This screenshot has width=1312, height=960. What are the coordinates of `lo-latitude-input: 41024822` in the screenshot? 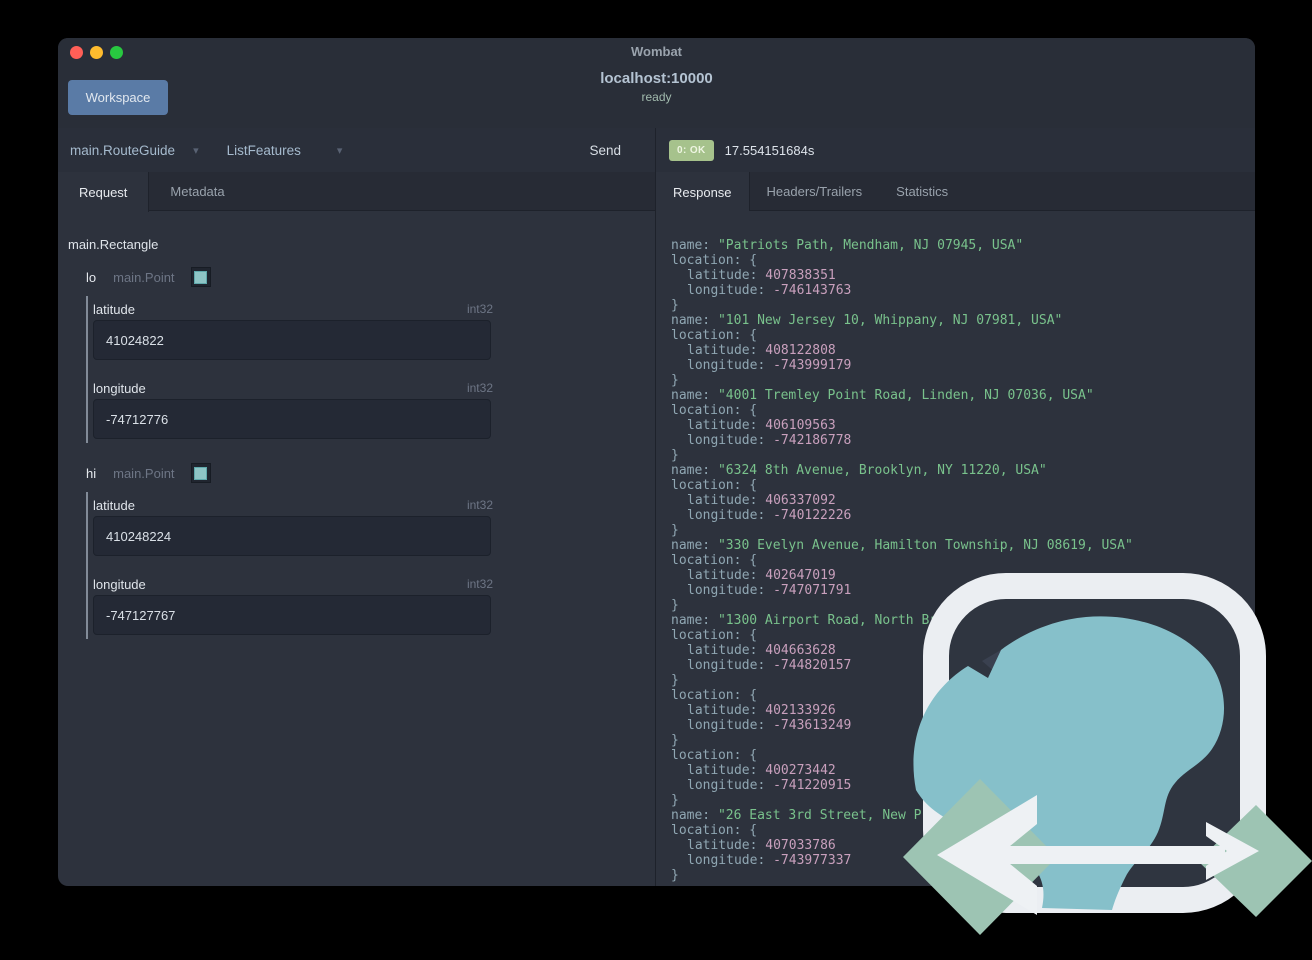 It's located at (292, 340).